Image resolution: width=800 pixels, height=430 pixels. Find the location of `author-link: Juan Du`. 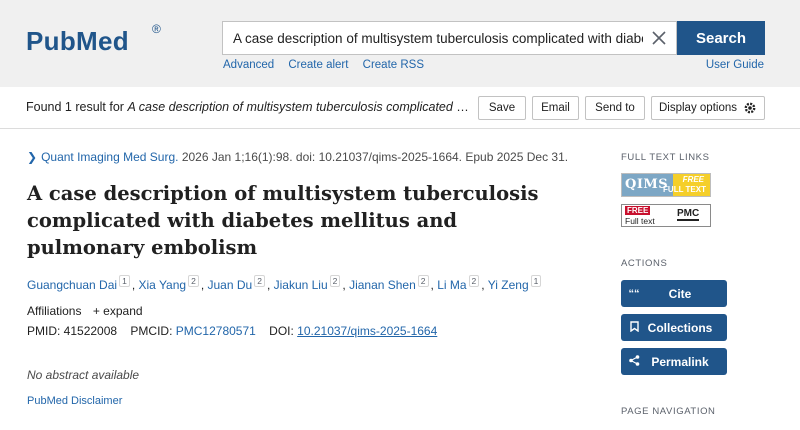

author-link: Juan Du is located at coordinates (230, 285).